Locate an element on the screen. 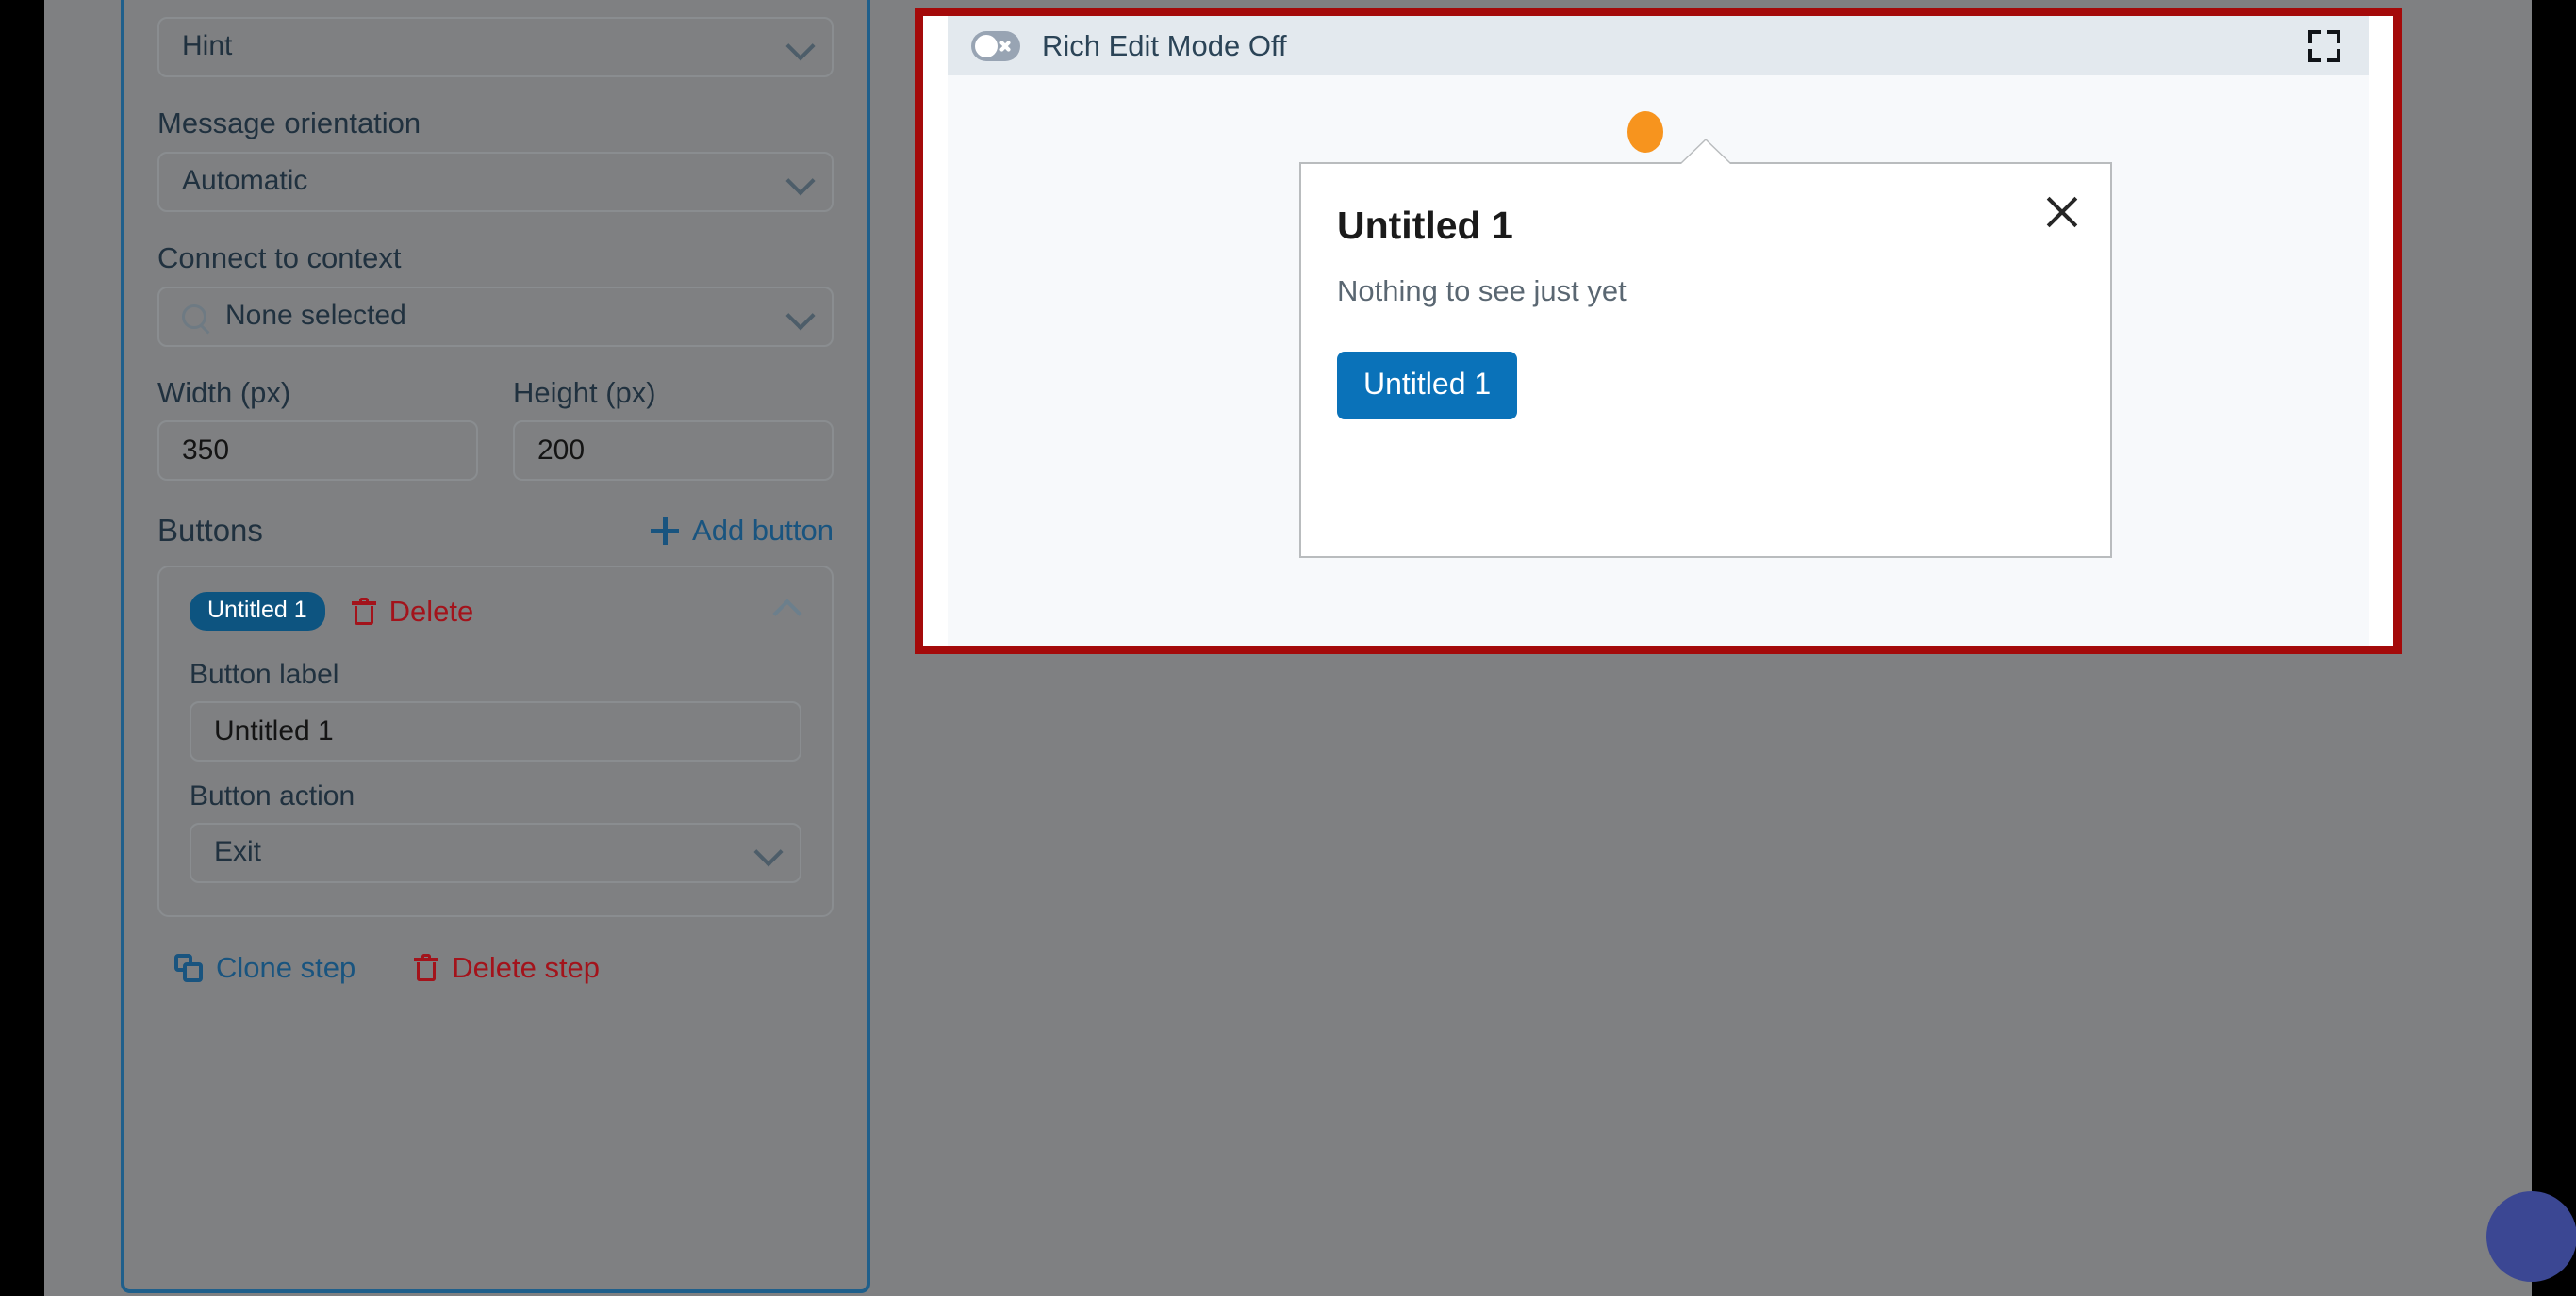 Image resolution: width=2576 pixels, height=1296 pixels. connect-to-context-value: None selected is located at coordinates (315, 315).